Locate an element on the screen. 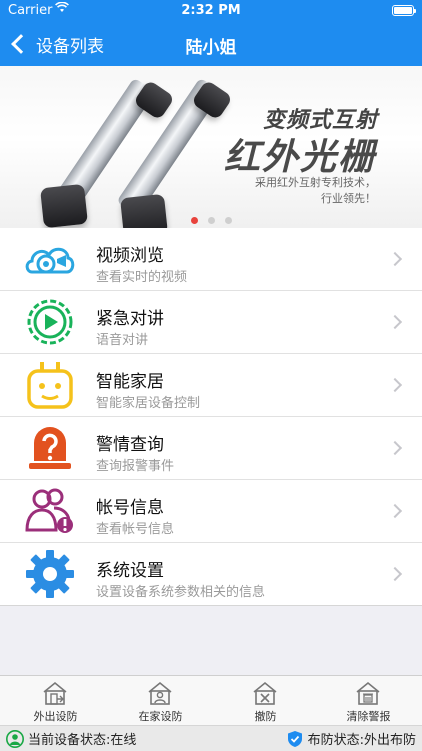 The image size is (422, 751). top-bar: Carrier 2:32 PM 设备列表 陆小姐 is located at coordinates (211, 33).